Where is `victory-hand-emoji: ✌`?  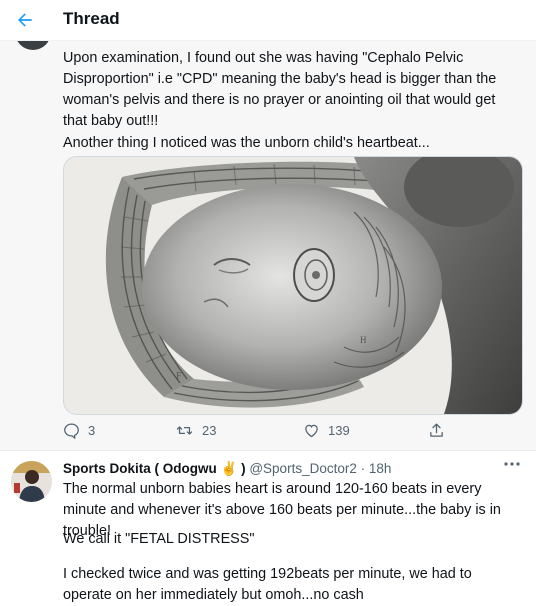
victory-hand-emoji: ✌ is located at coordinates (229, 468).